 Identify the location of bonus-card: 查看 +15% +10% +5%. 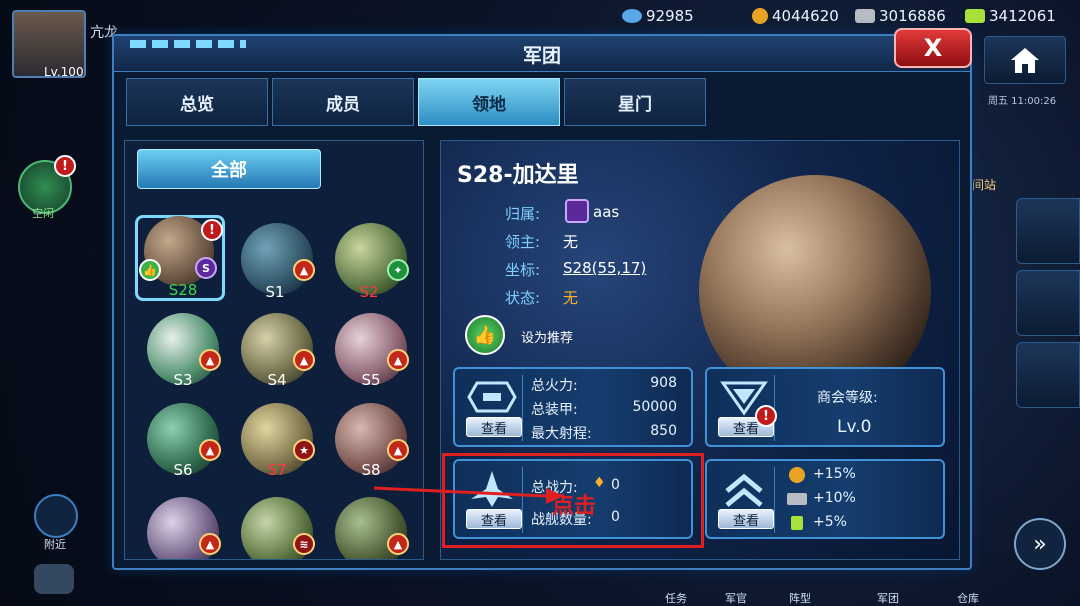
(825, 499).